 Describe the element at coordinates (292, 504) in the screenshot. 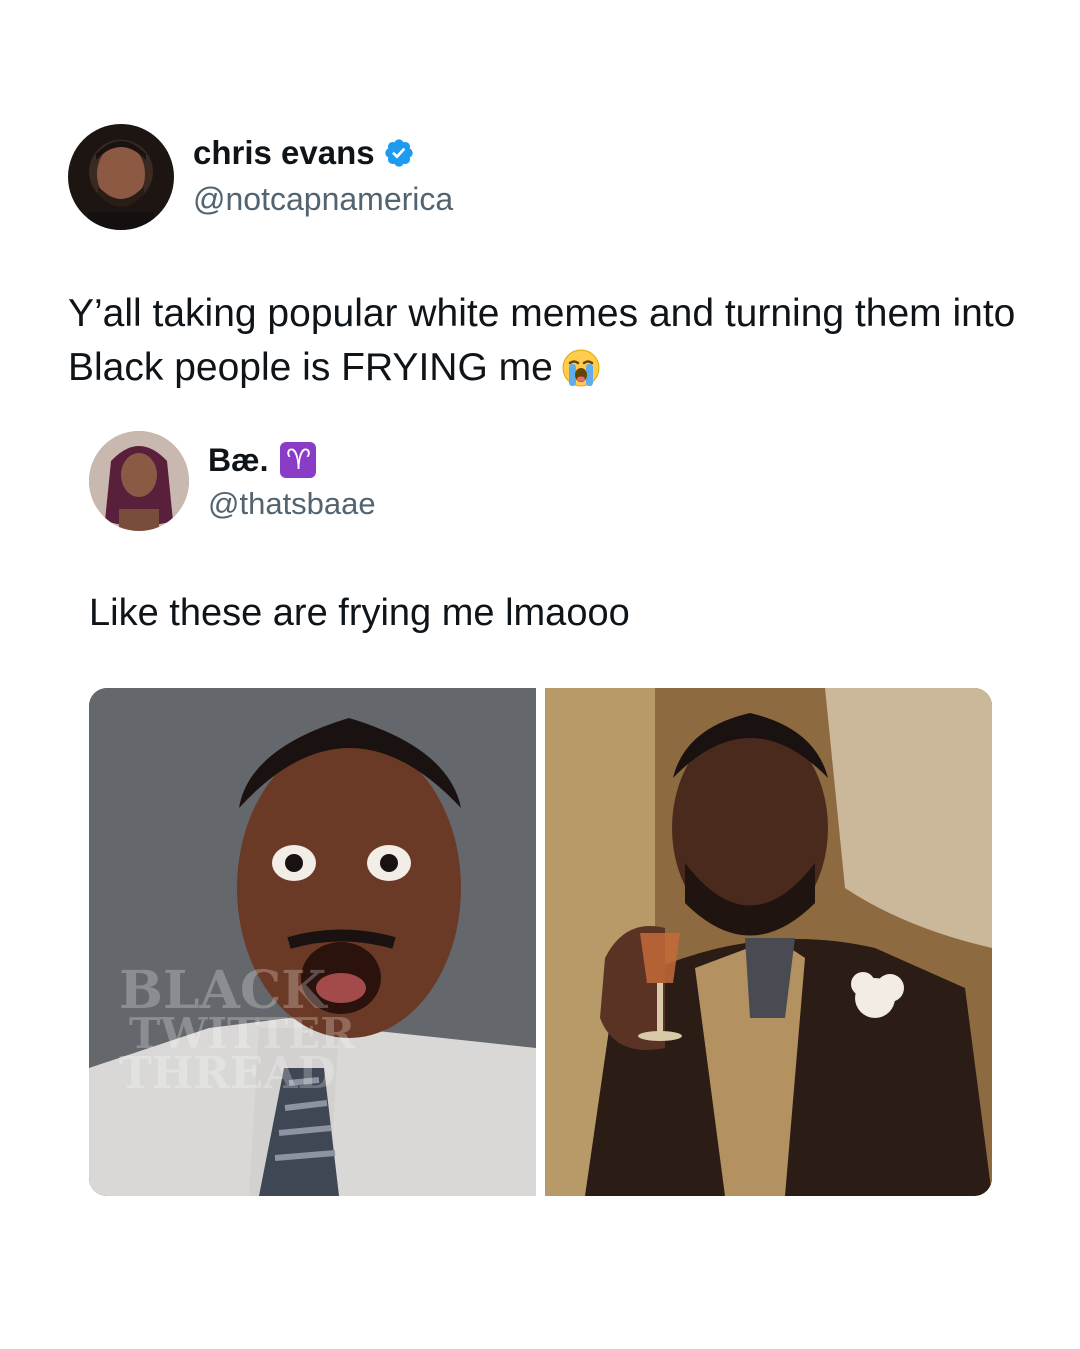

I see `quoted-author-handle: @thatsbaae` at that location.